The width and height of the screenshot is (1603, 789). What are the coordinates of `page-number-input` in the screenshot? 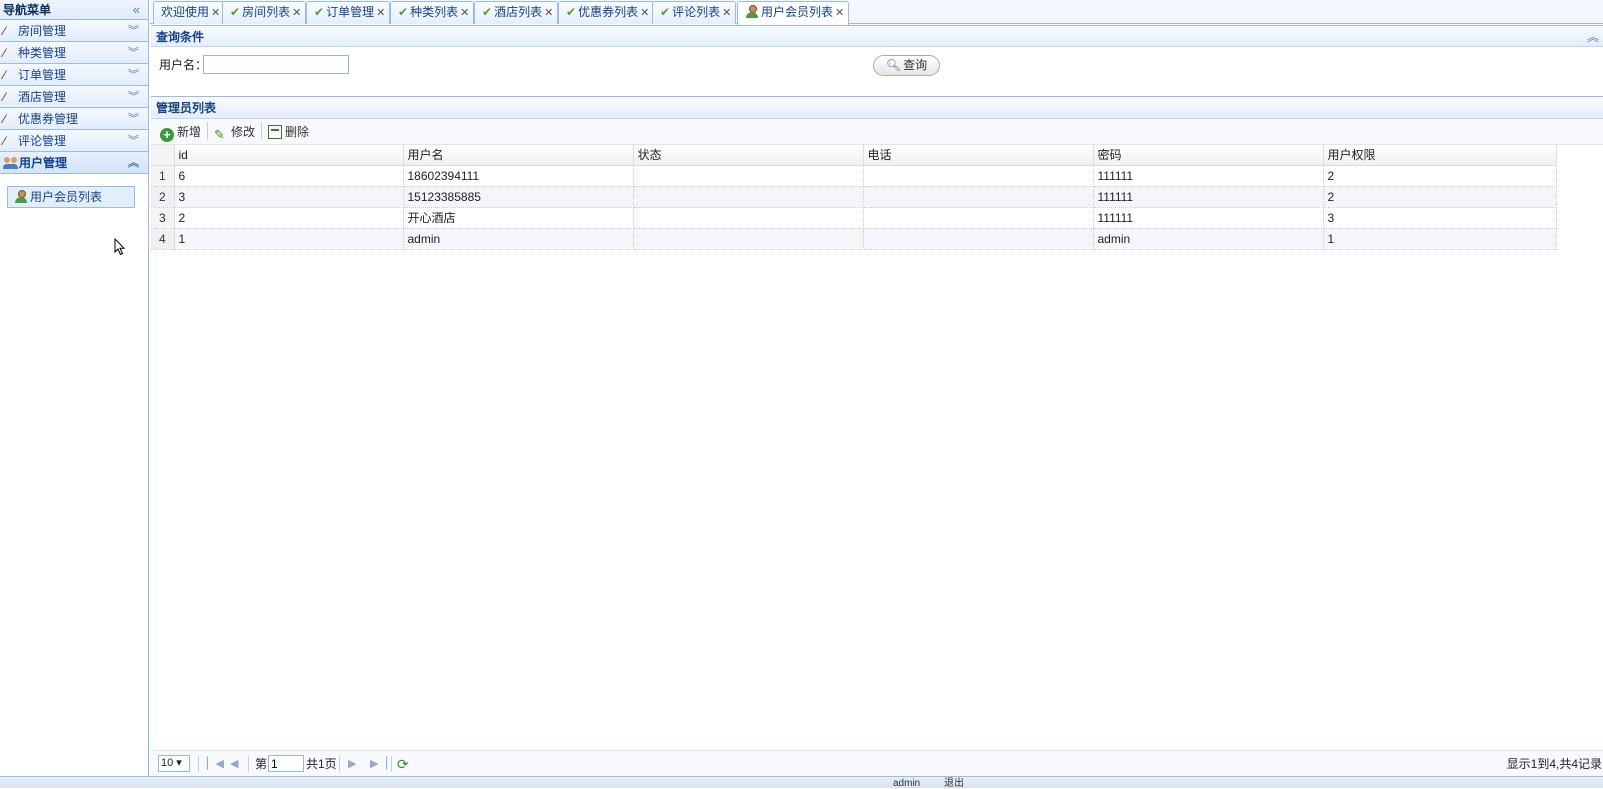 It's located at (286, 763).